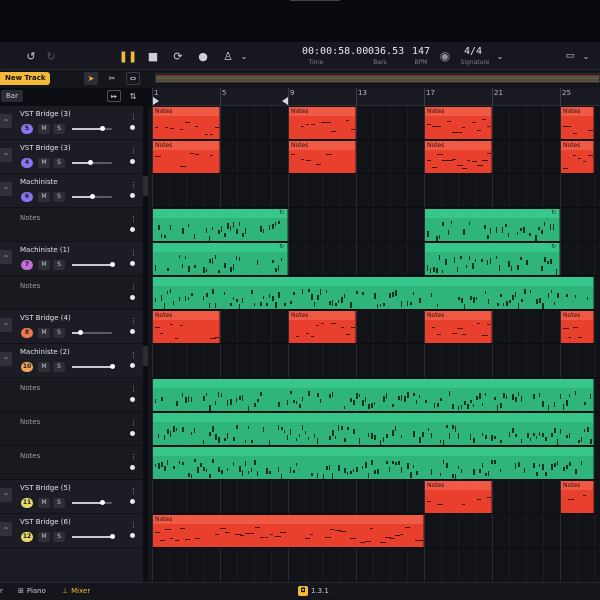  Describe the element at coordinates (112, 78) in the screenshot. I see `scissors-icon: ✂` at that location.